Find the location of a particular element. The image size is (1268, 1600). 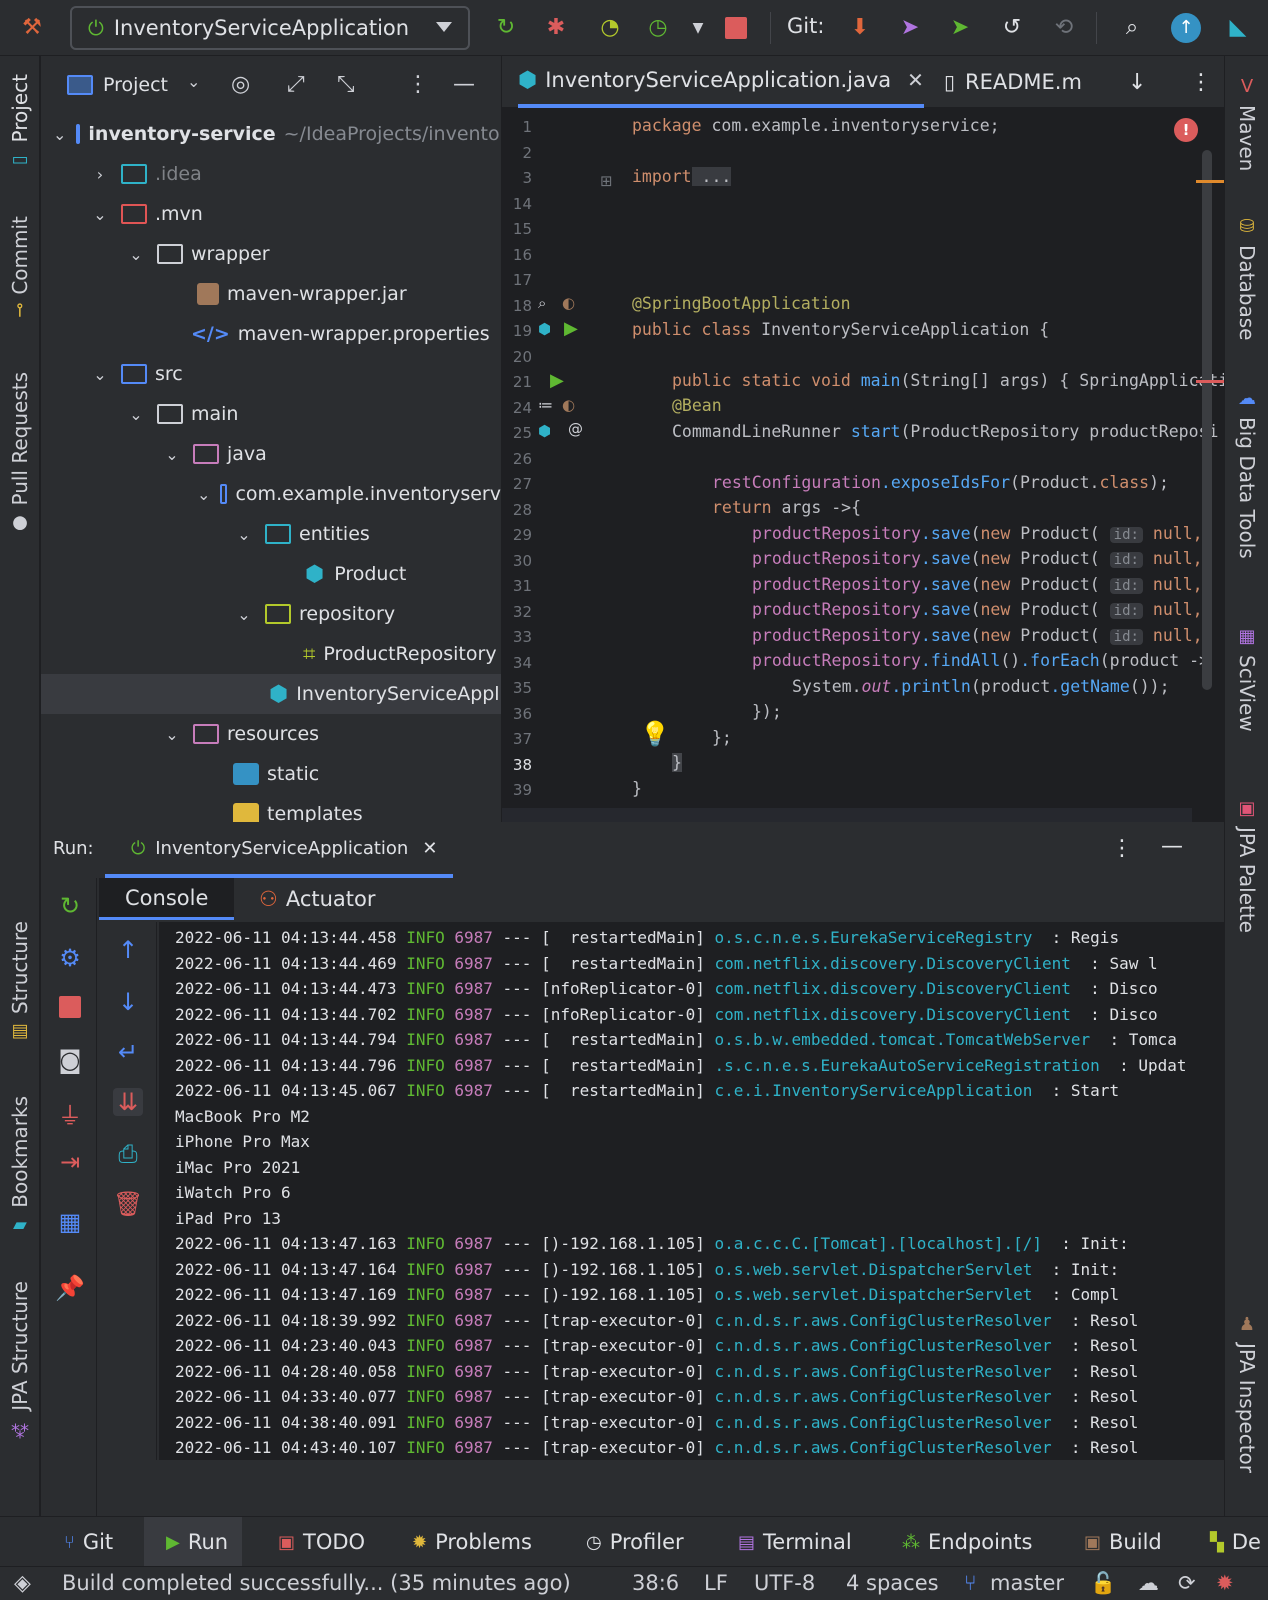

error-indicator-icon: ! is located at coordinates (1186, 130).